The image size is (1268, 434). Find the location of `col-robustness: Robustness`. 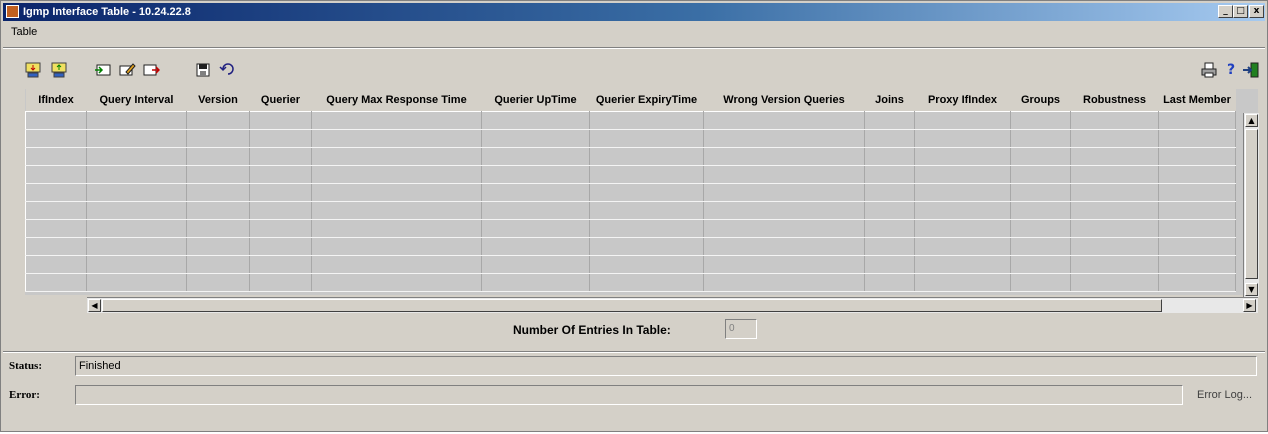

col-robustness: Robustness is located at coordinates (1114, 100).